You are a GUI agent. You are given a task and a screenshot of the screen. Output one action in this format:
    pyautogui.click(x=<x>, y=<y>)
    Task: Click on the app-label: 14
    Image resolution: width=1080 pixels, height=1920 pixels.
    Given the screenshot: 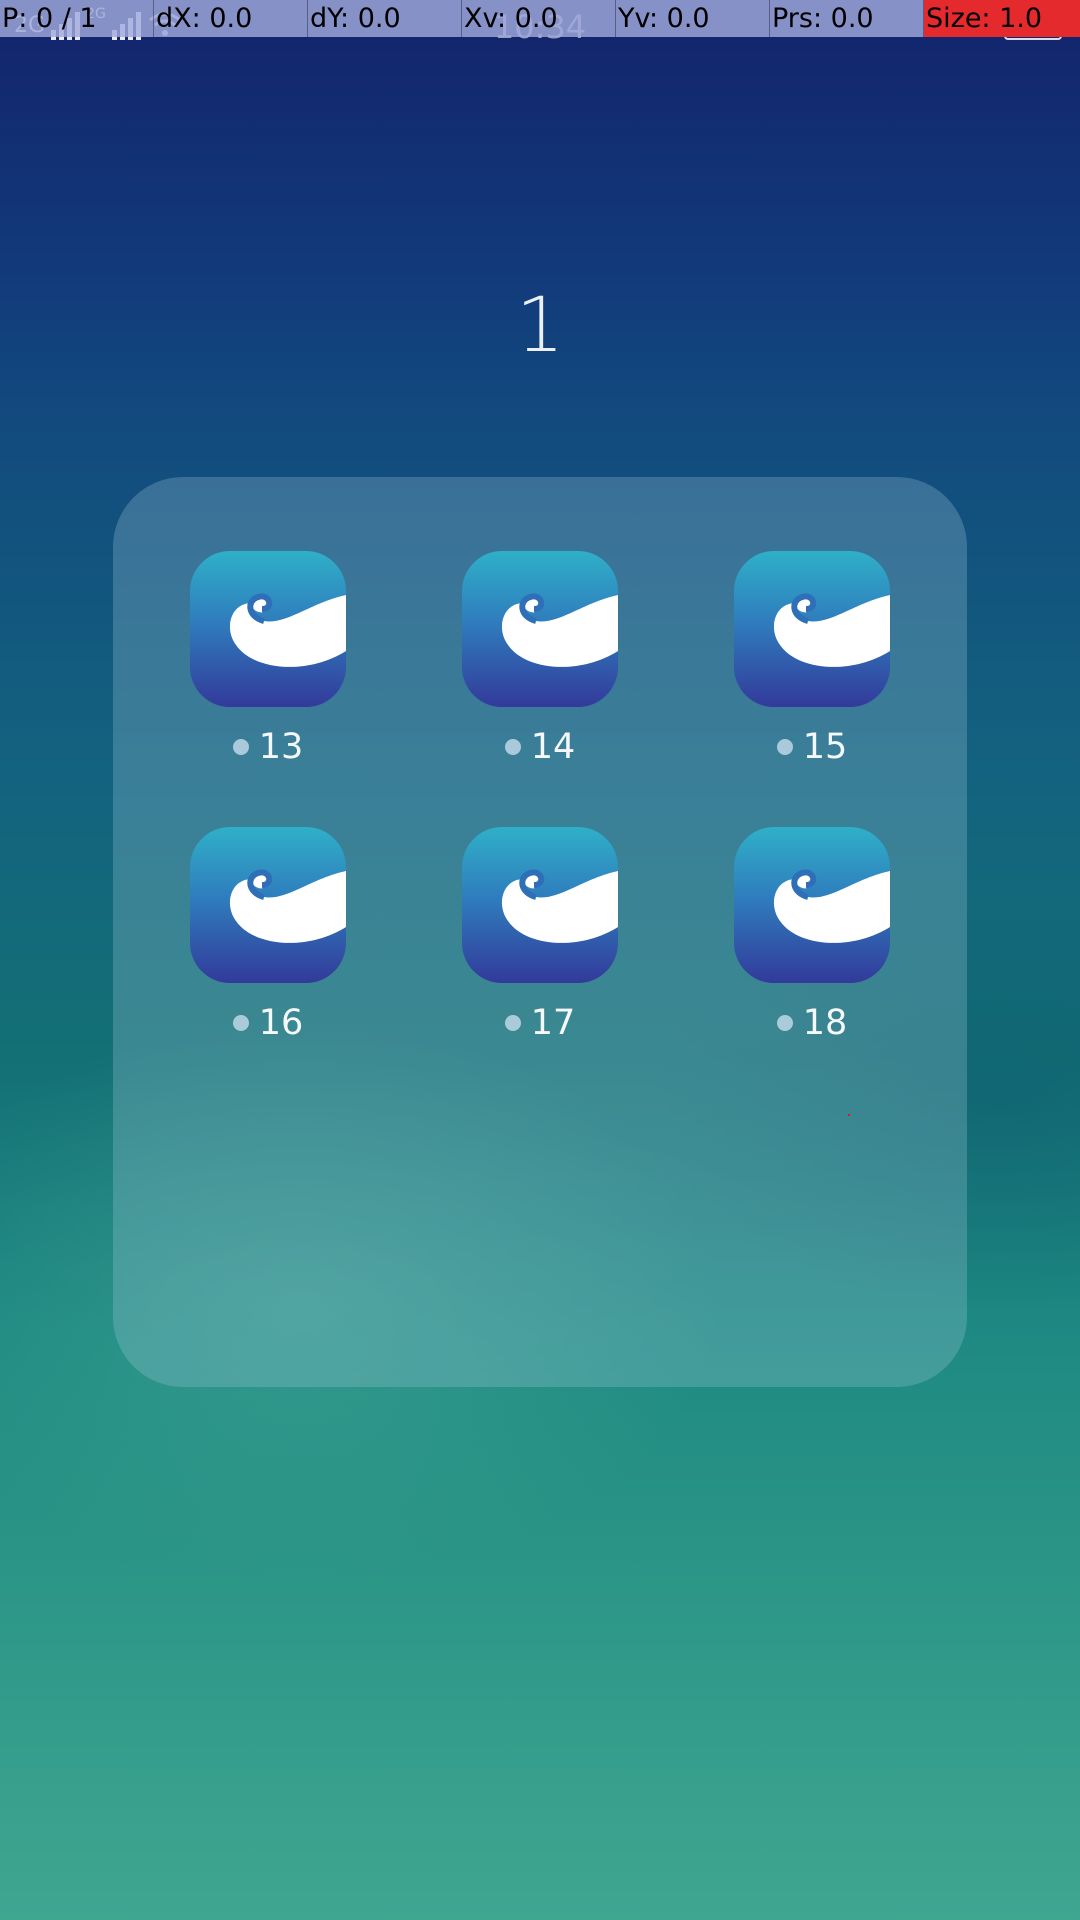 What is the action you would take?
    pyautogui.click(x=540, y=747)
    